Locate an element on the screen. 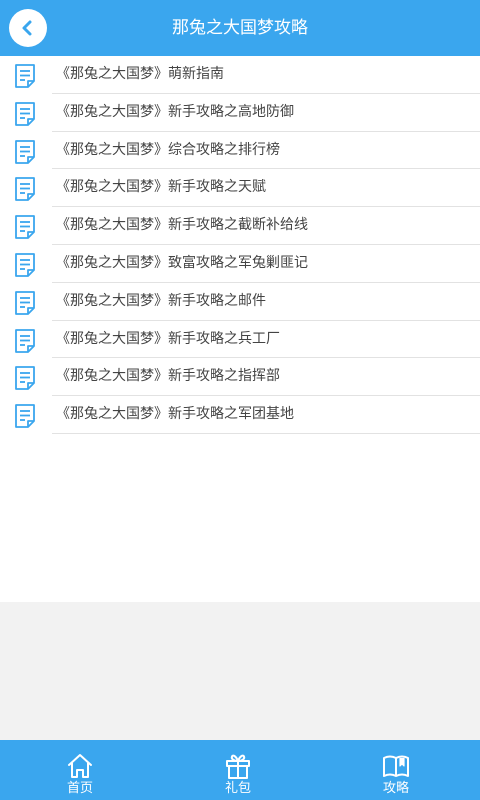 The height and width of the screenshot is (800, 480). list-item-label: 《那兔之大国梦》致富攻略之军兔剿匪记 is located at coordinates (182, 262).